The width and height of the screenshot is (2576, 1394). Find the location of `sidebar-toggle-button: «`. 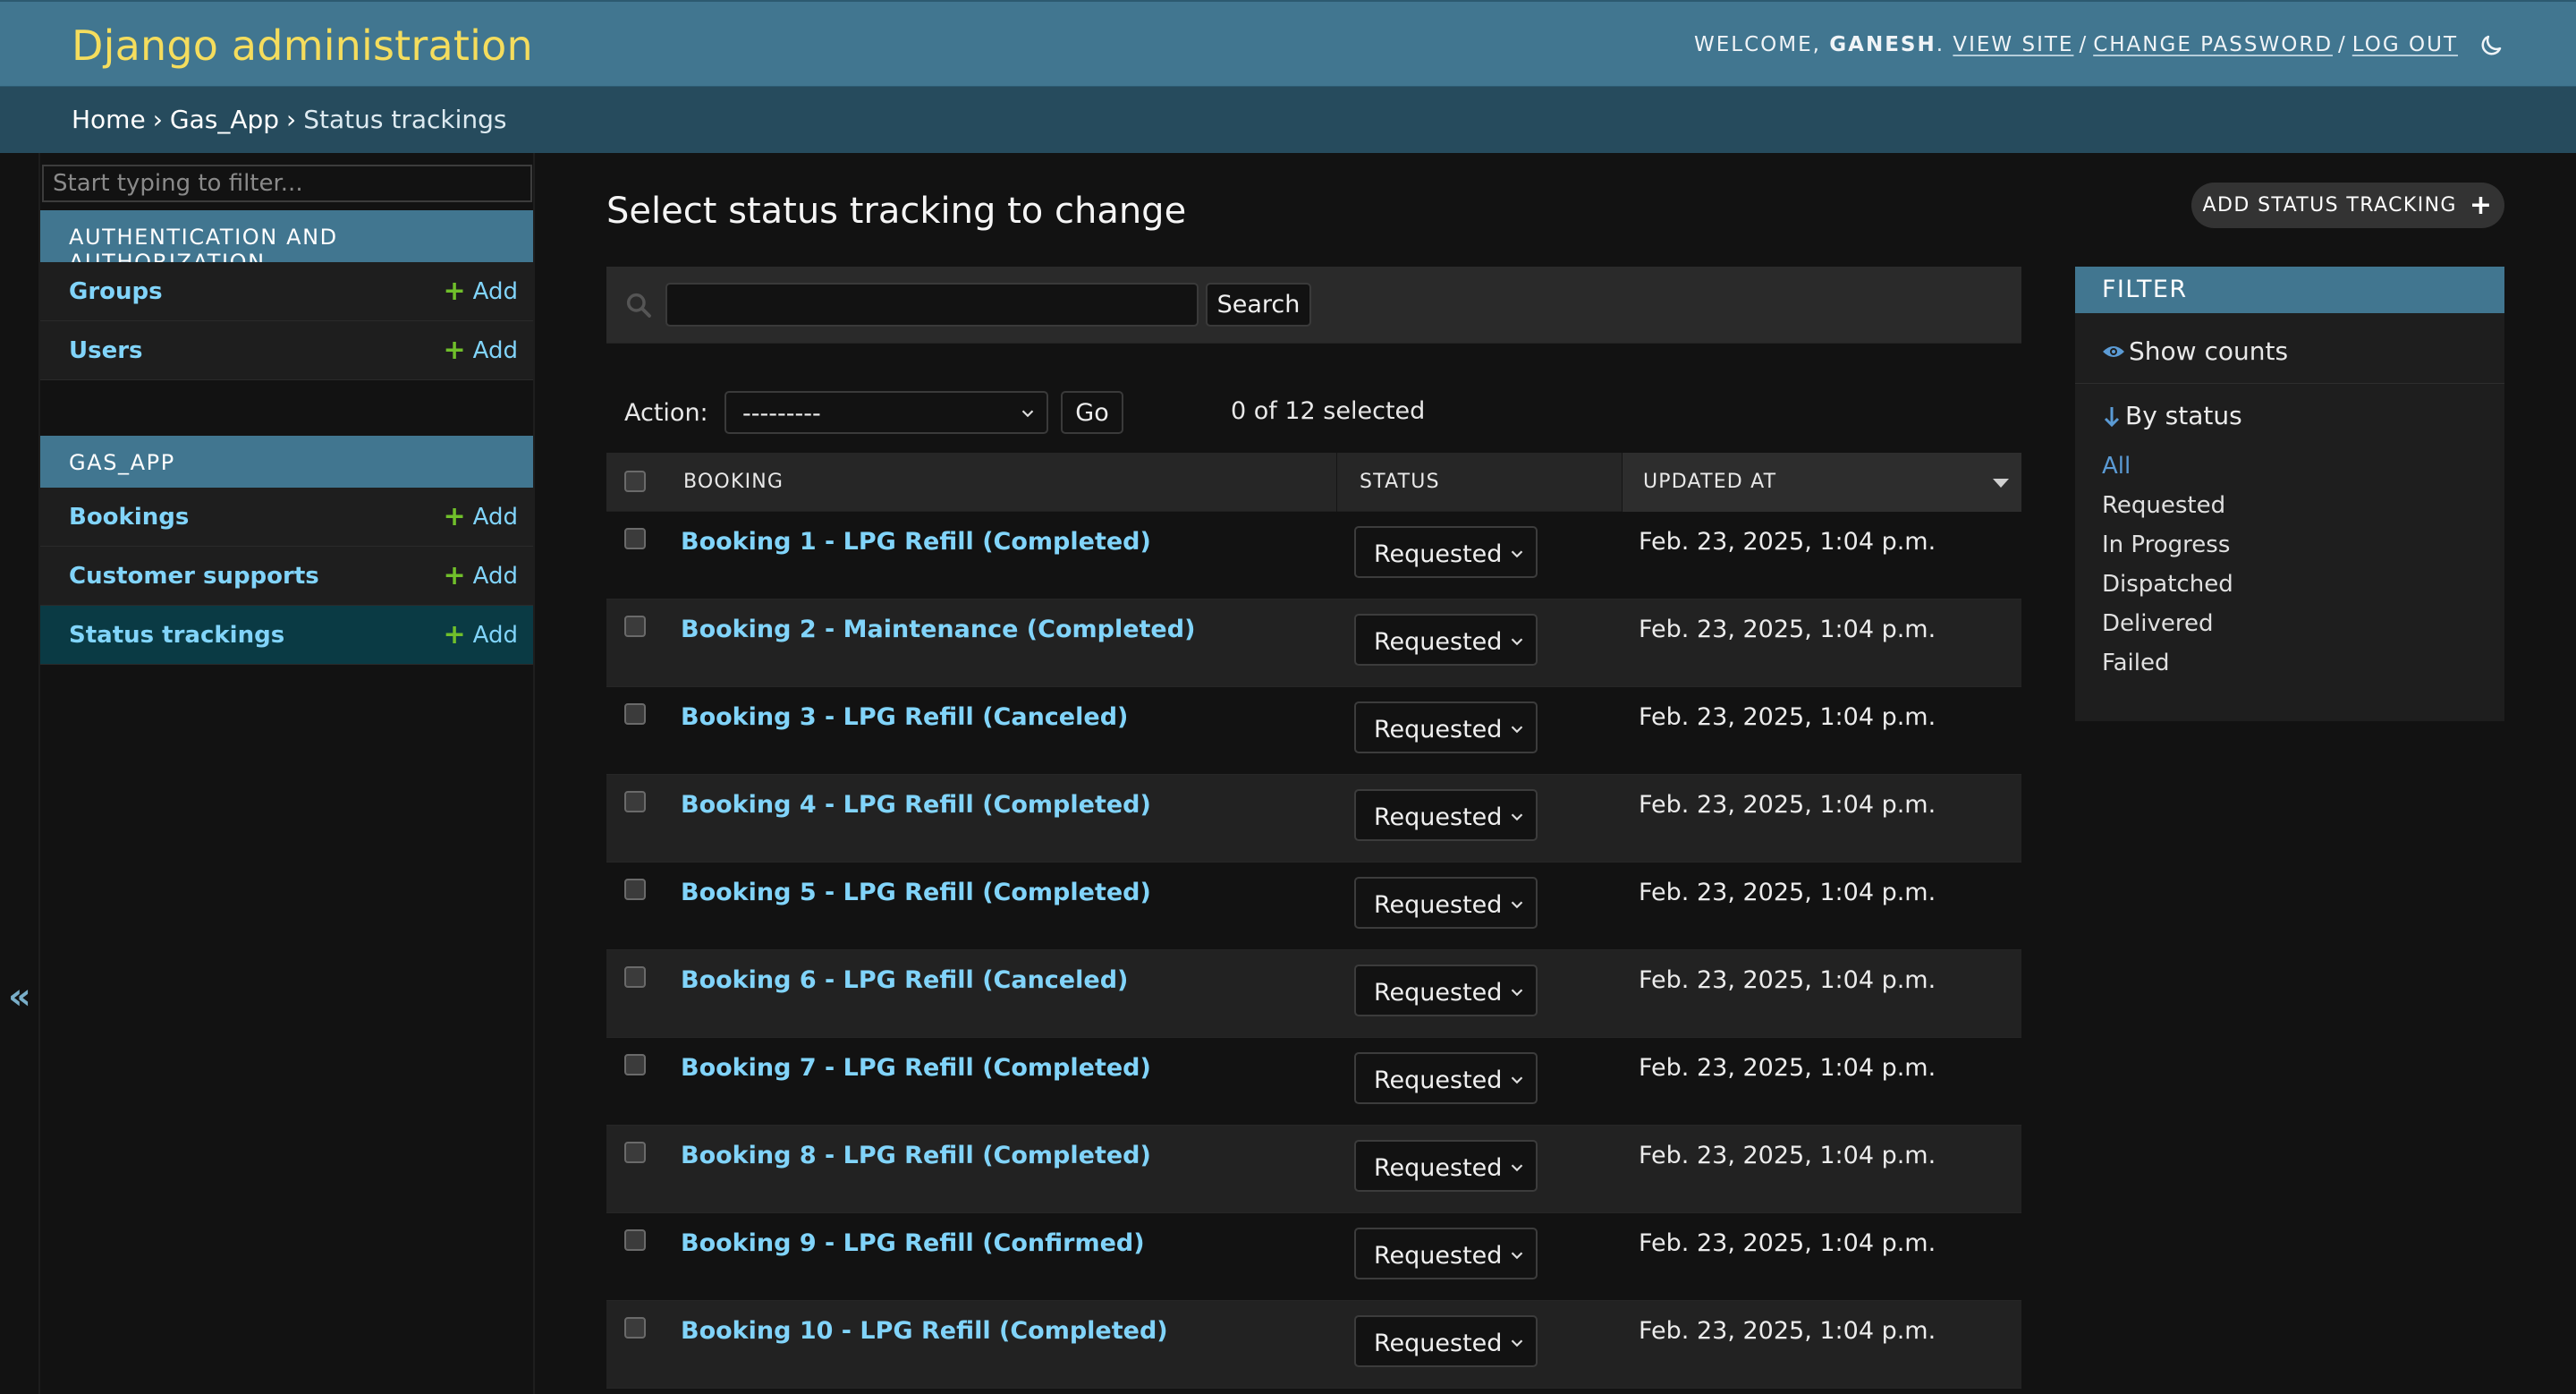

sidebar-toggle-button: « is located at coordinates (19, 996).